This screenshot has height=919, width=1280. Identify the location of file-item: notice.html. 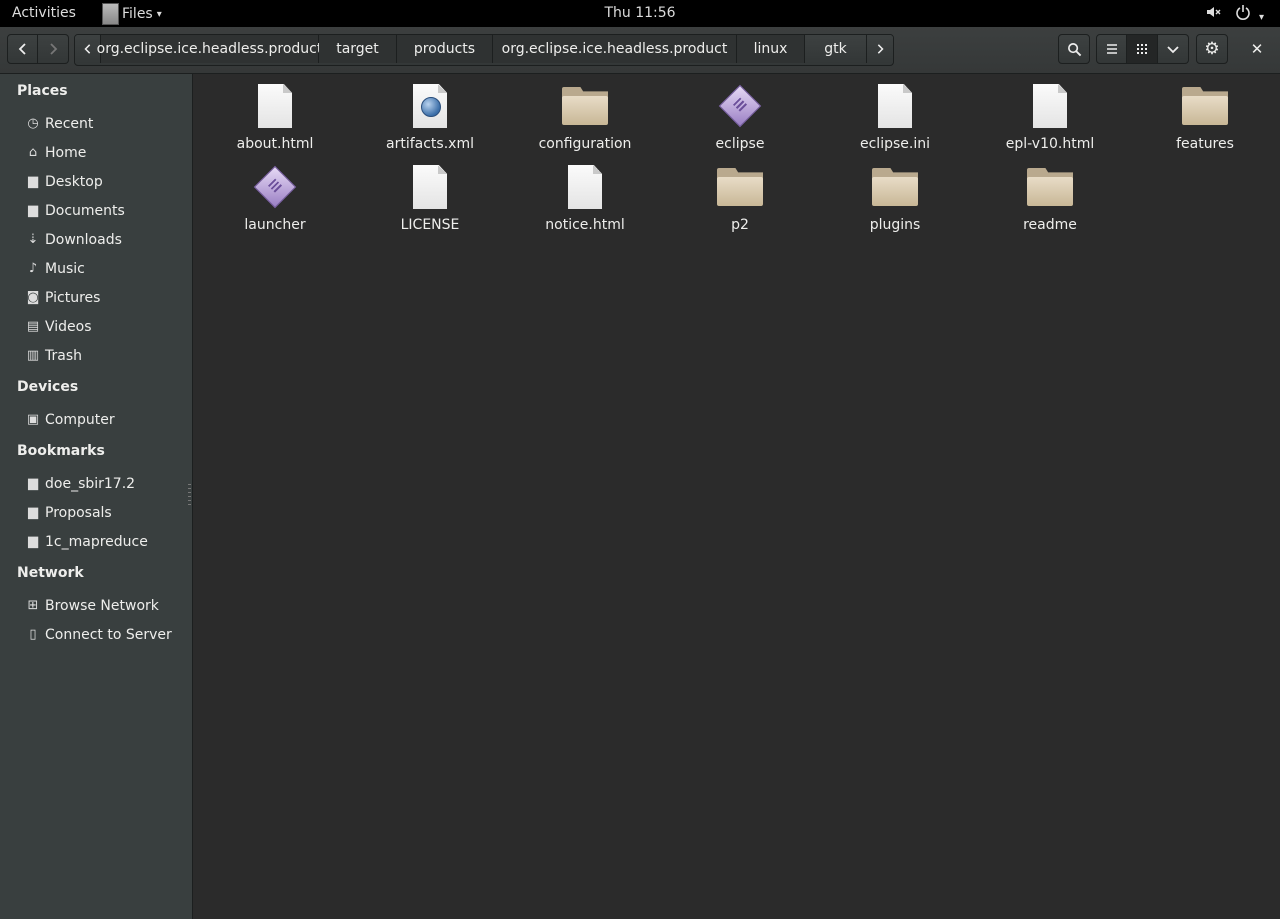
(585, 203).